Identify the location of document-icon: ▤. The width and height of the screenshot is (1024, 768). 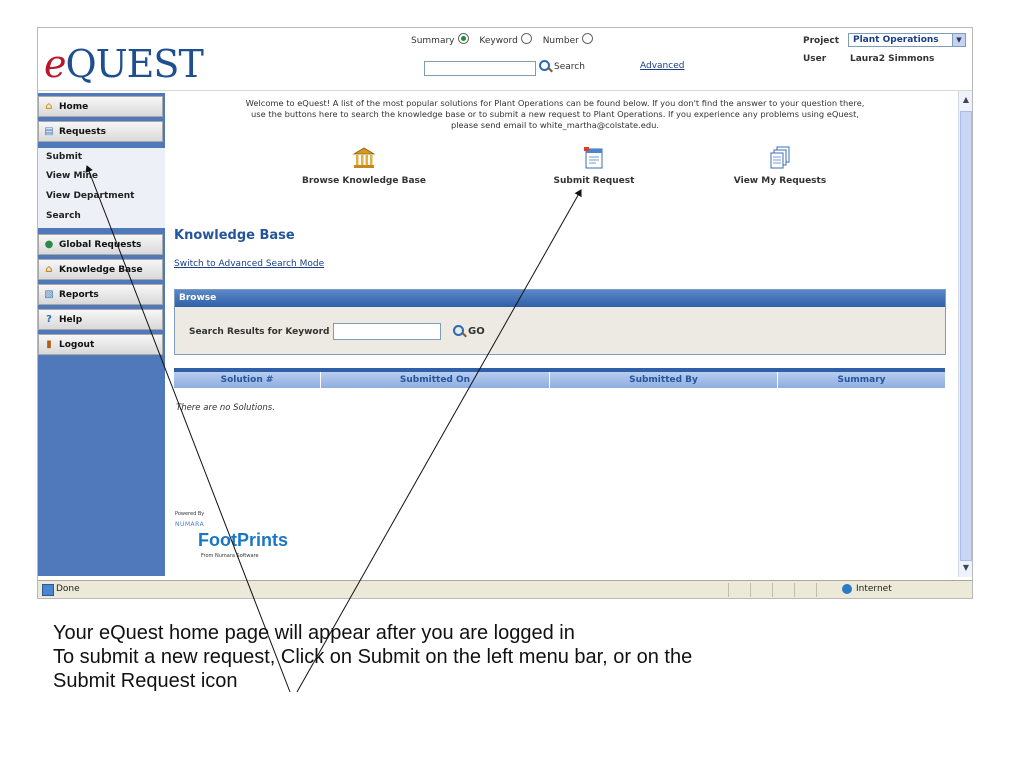
(49, 131).